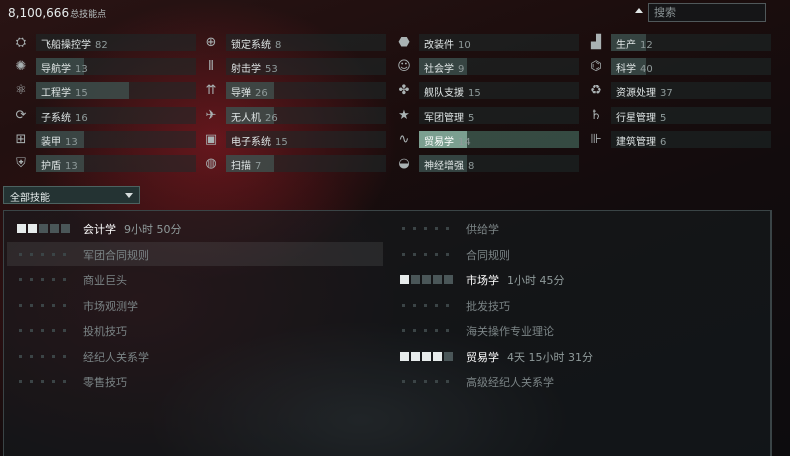  What do you see at coordinates (636, 142) in the screenshot?
I see `category-name: 建筑管理` at bounding box center [636, 142].